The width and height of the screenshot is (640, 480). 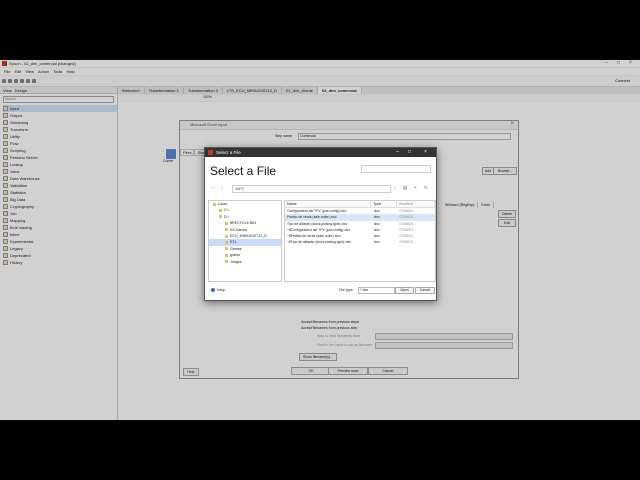 I want to click on folder-tree-item-label: Juegos, so click(x=236, y=261).